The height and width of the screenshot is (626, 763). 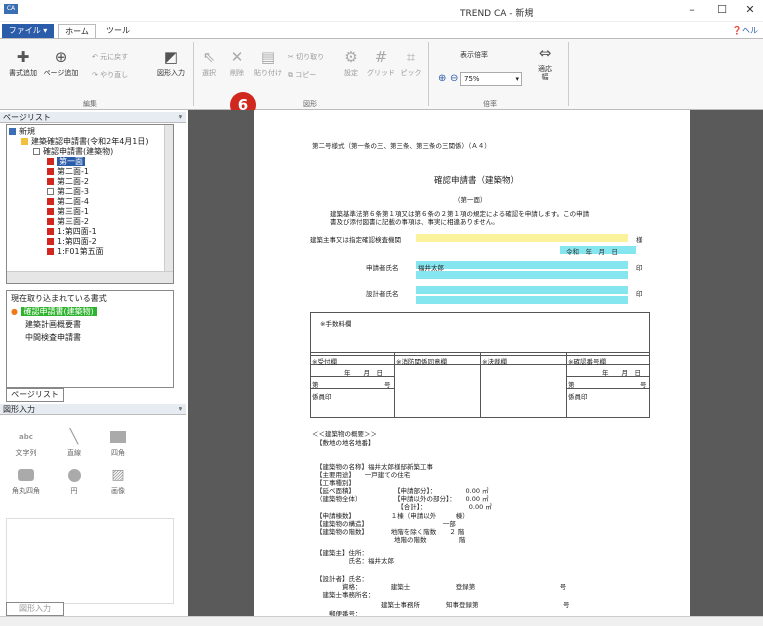 What do you see at coordinates (53, 337) in the screenshot?
I see `list-item: 中間検査申請書` at bounding box center [53, 337].